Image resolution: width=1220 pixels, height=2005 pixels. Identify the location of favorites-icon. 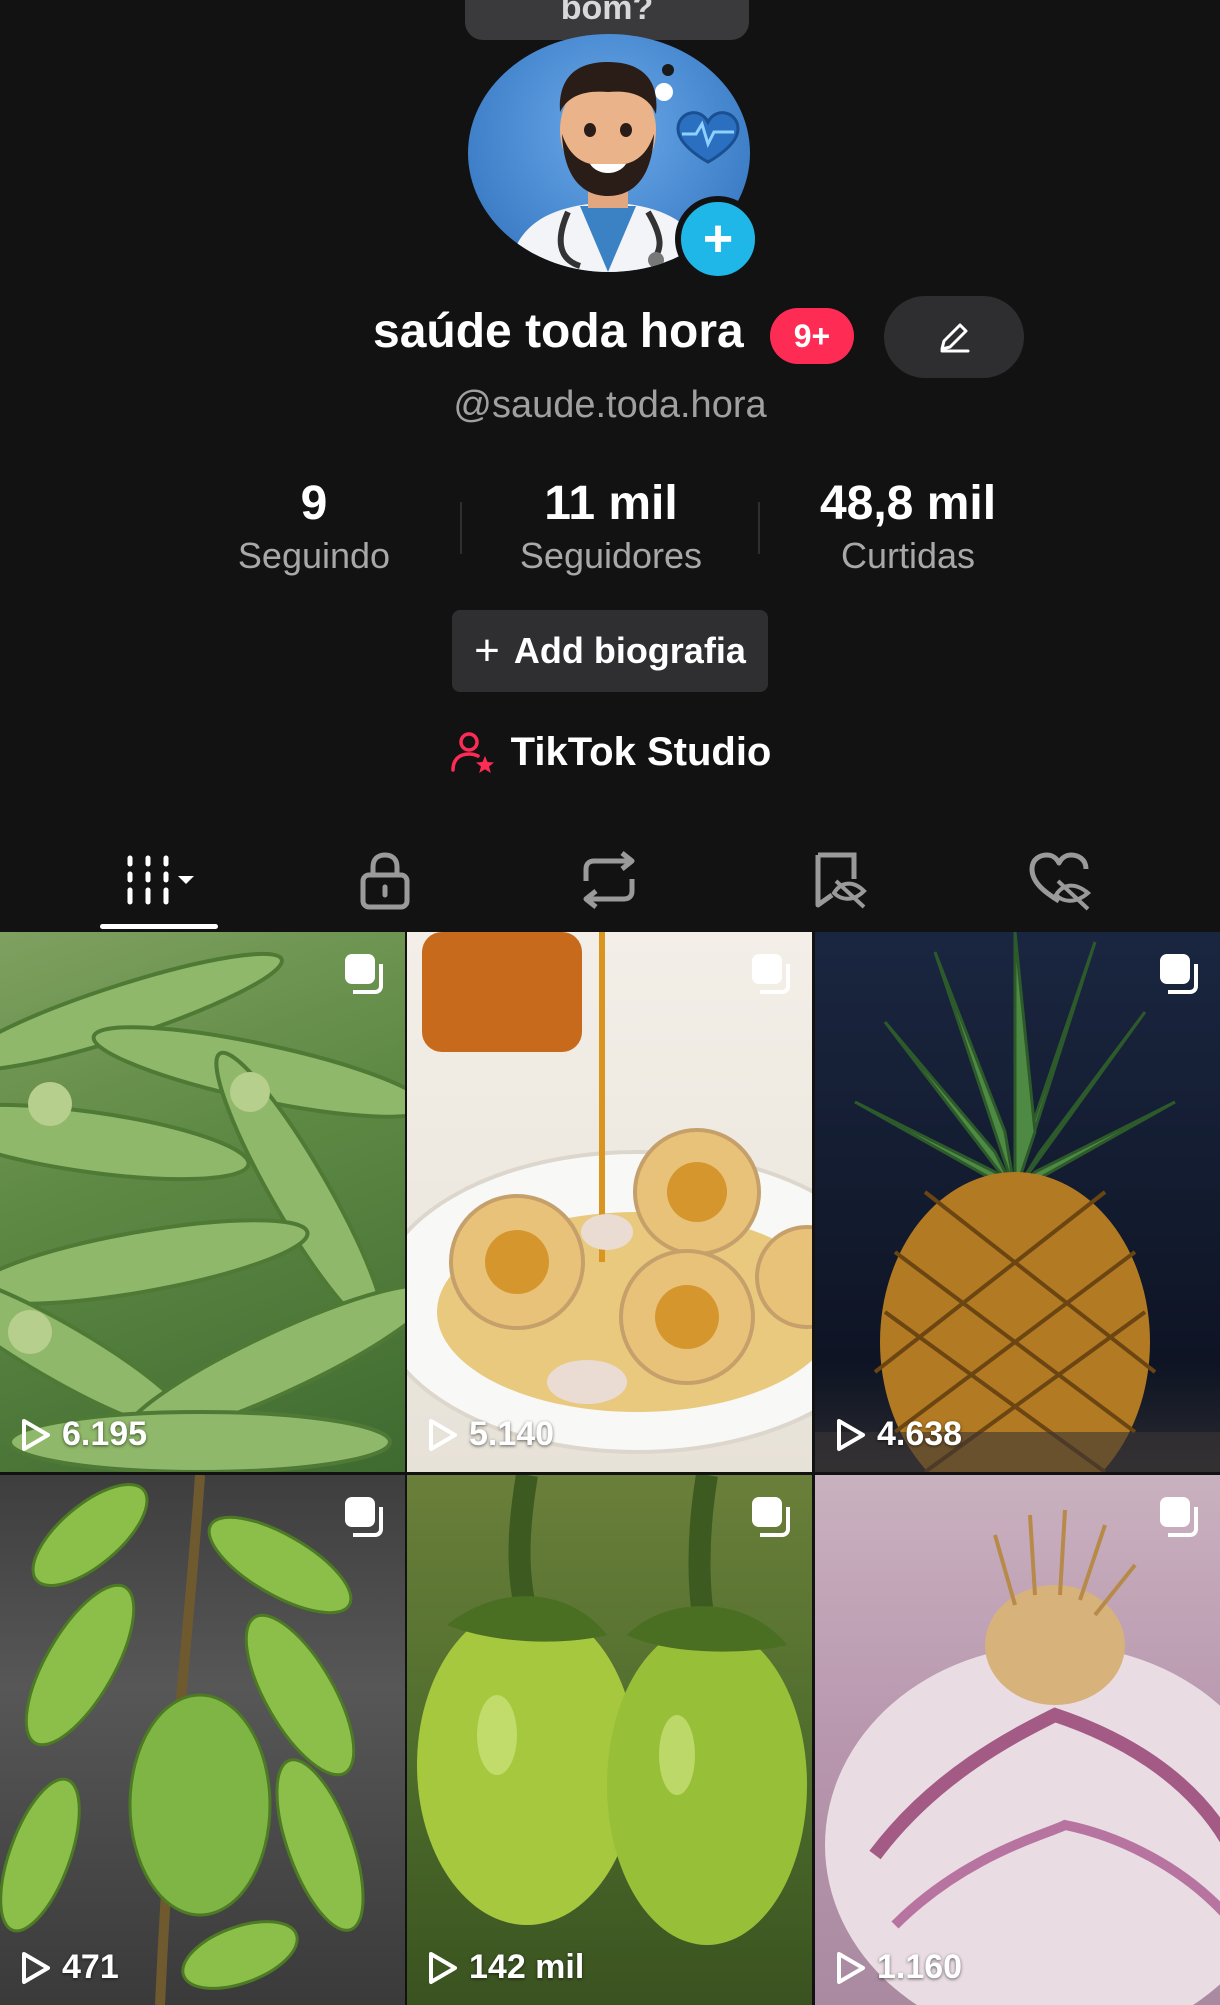
(841, 880).